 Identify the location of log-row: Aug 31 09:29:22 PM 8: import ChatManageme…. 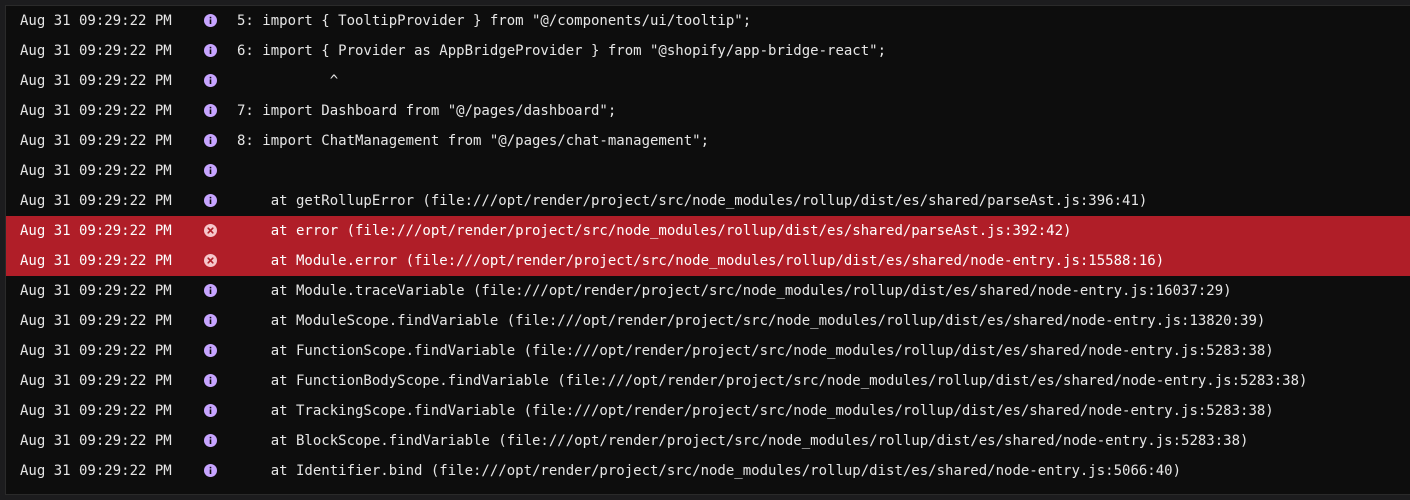
(708, 141).